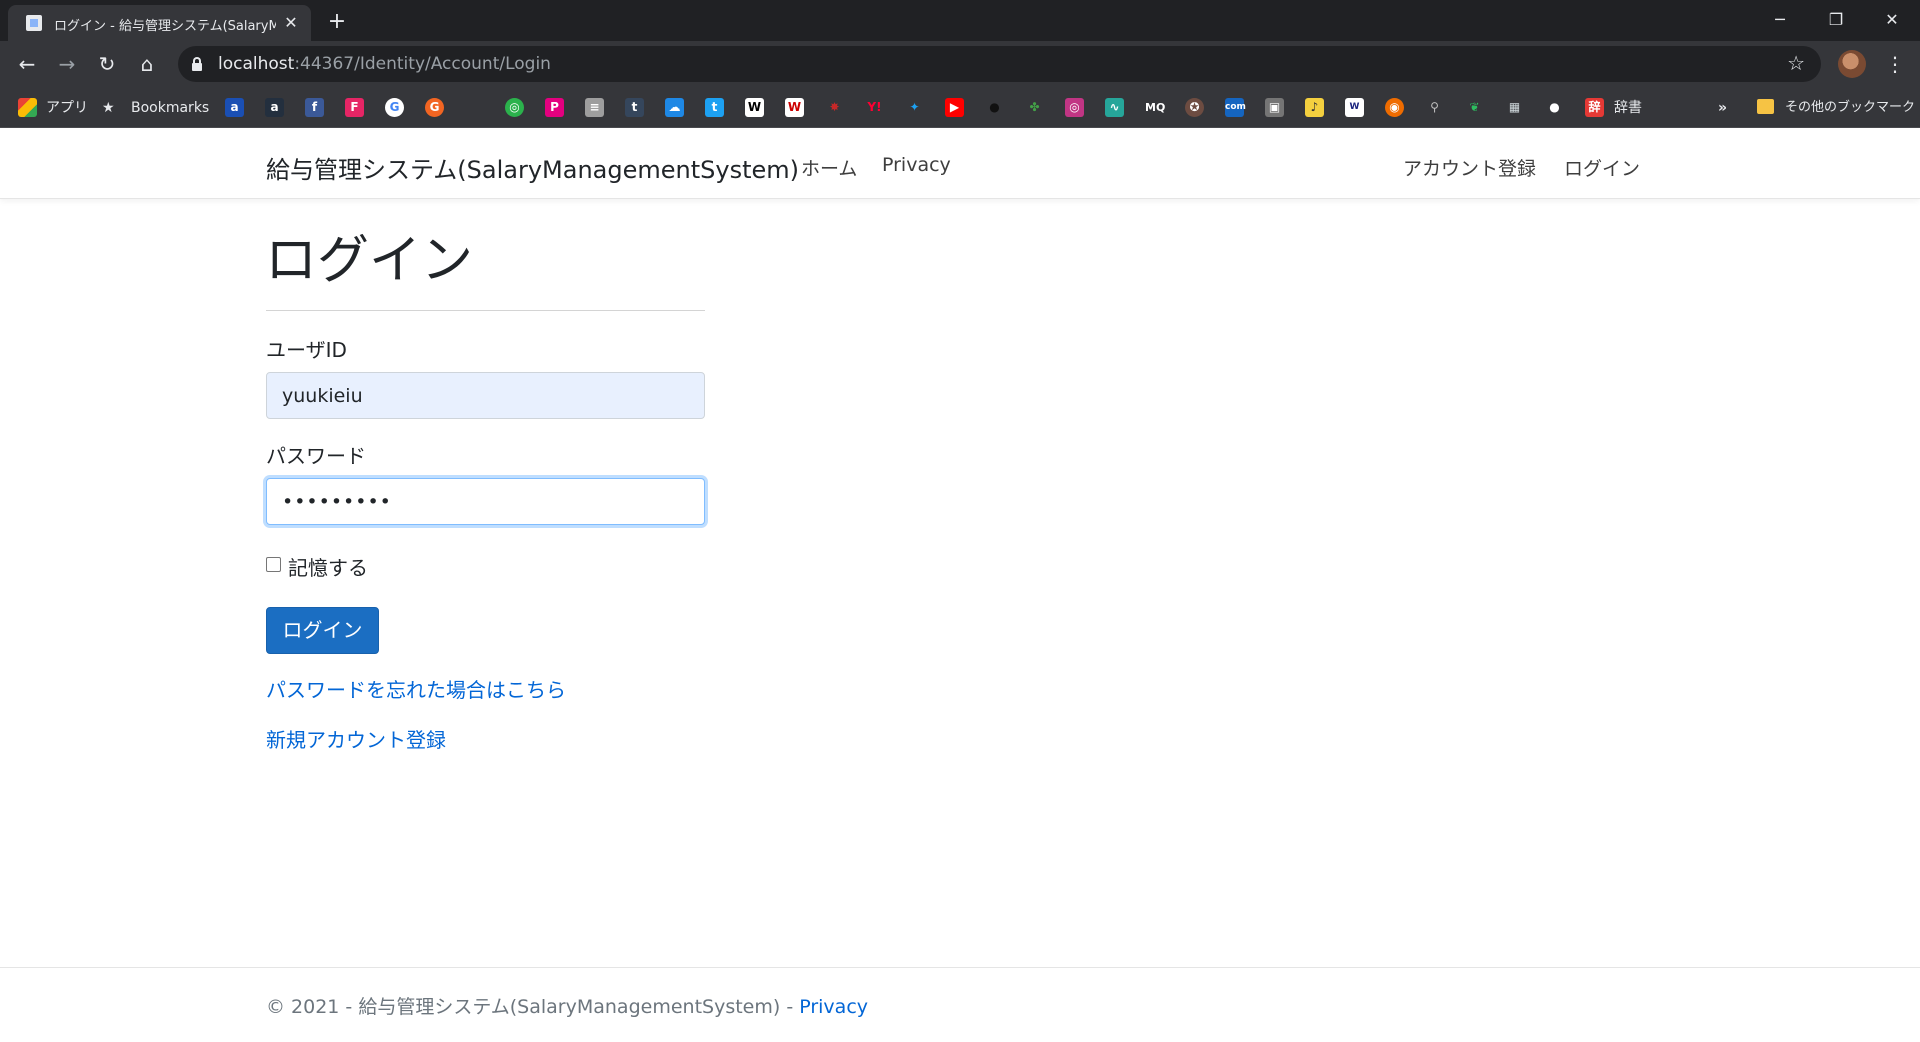 This screenshot has width=1920, height=1042. What do you see at coordinates (960, 20) in the screenshot?
I see `browser-titlebar: ログイン - 給与管理システム(SalaryM ✕ + ─ ❐ ✕` at bounding box center [960, 20].